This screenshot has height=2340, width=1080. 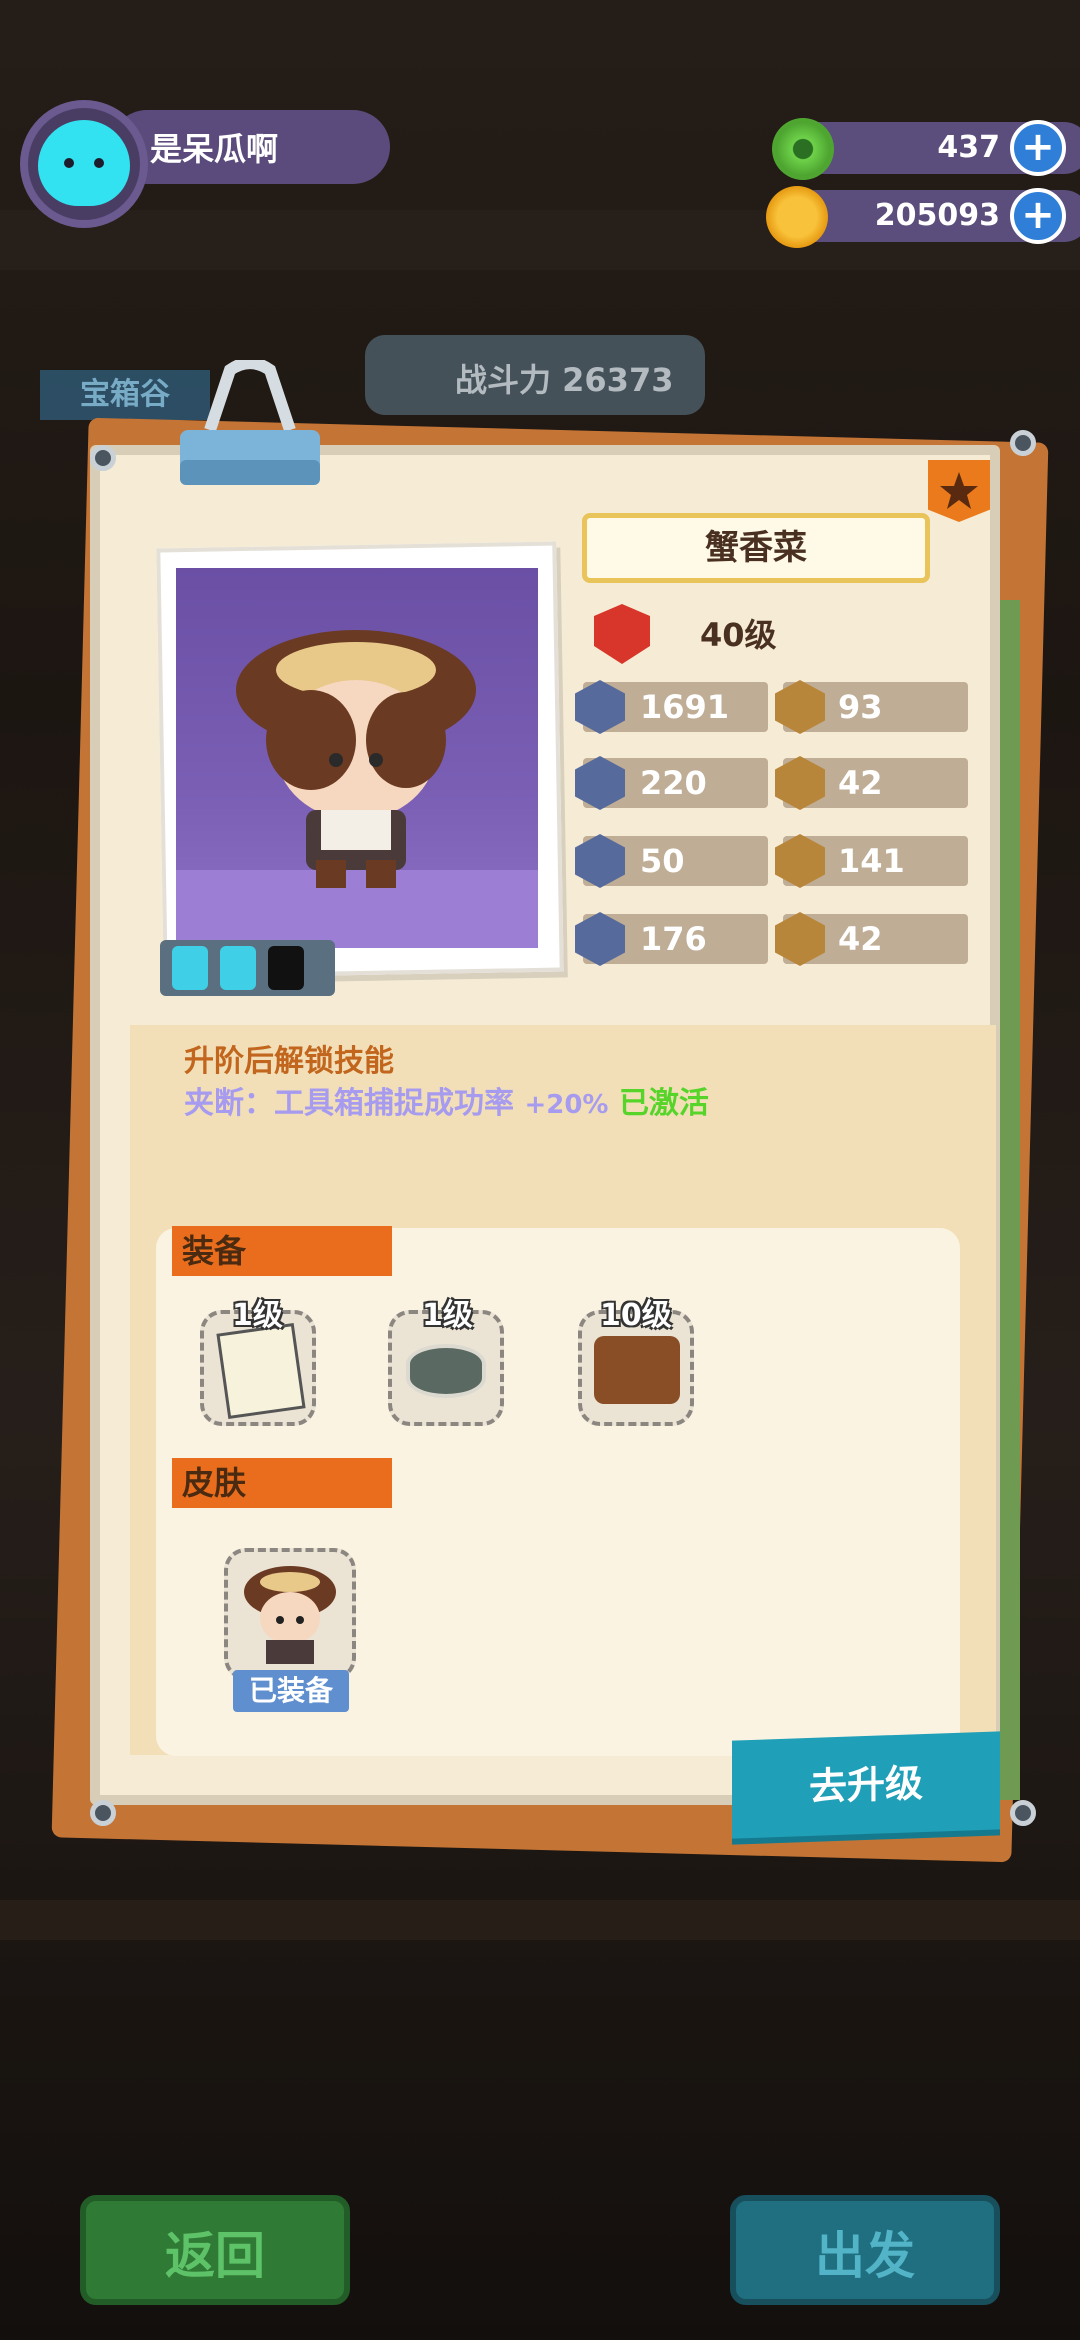 I want to click on equip-level: 10级, so click(x=636, y=1315).